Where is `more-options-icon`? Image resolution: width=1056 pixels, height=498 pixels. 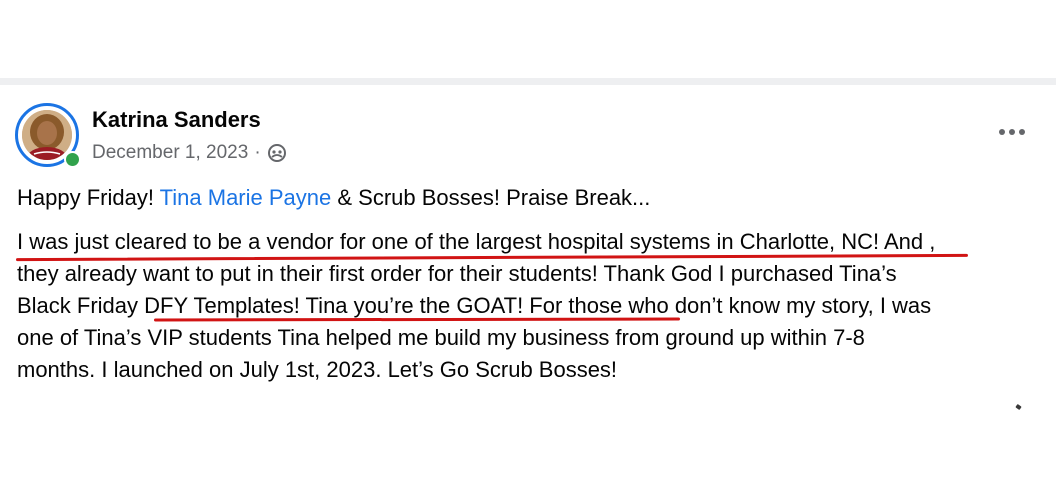 more-options-icon is located at coordinates (1012, 132).